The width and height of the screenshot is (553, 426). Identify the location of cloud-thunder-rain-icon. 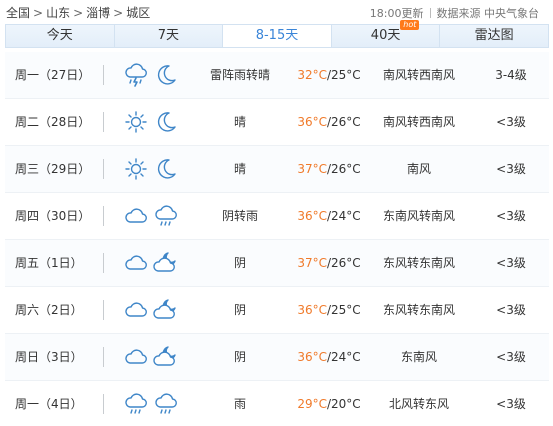
(136, 75).